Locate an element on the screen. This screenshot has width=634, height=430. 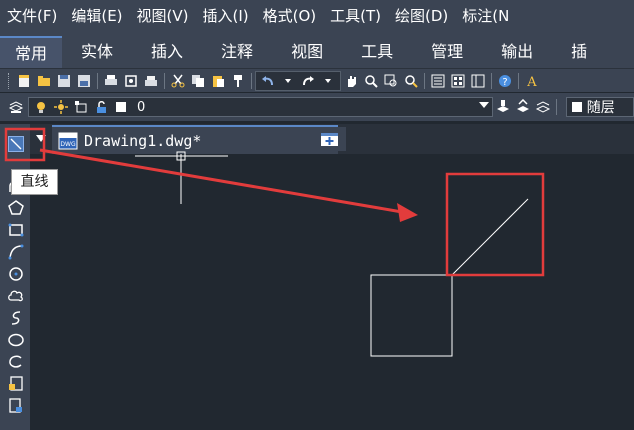
line-tool-highlight-box is located at coordinates (25, 144).